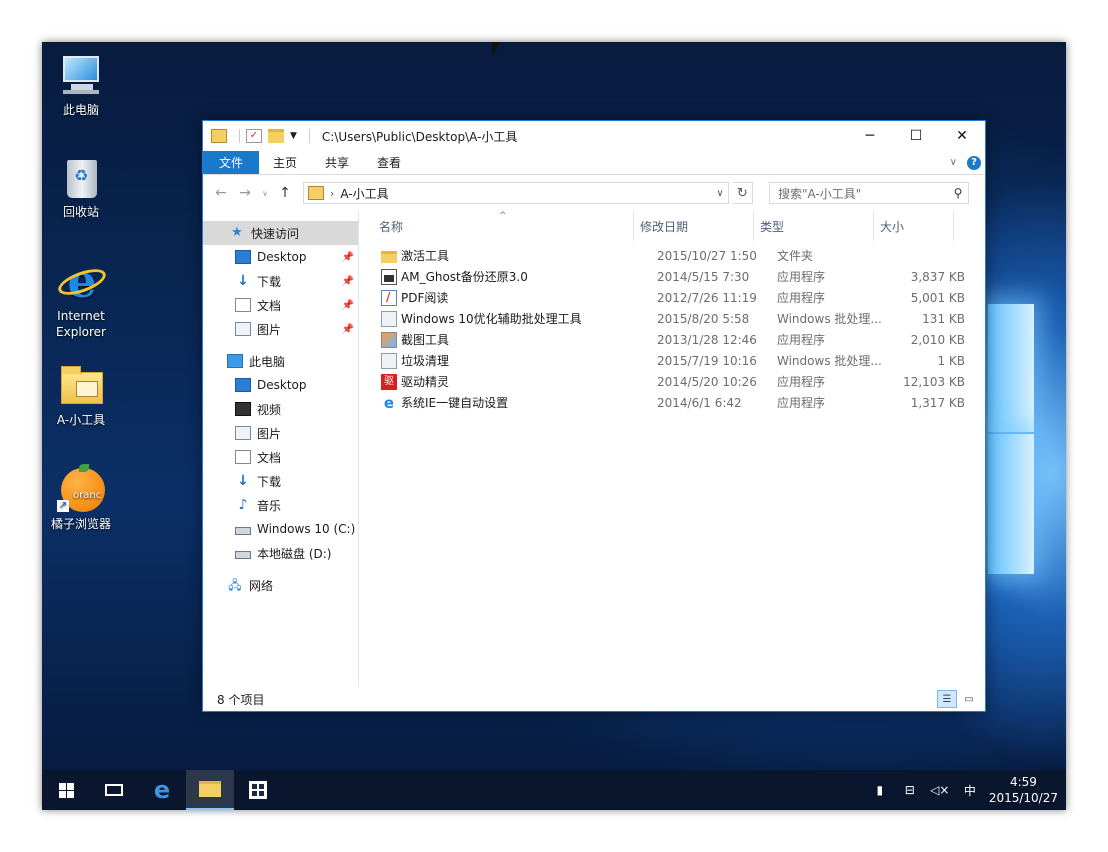 The width and height of the screenshot is (1108, 852). Describe the element at coordinates (219, 136) in the screenshot. I see `window-folder-icon` at that location.